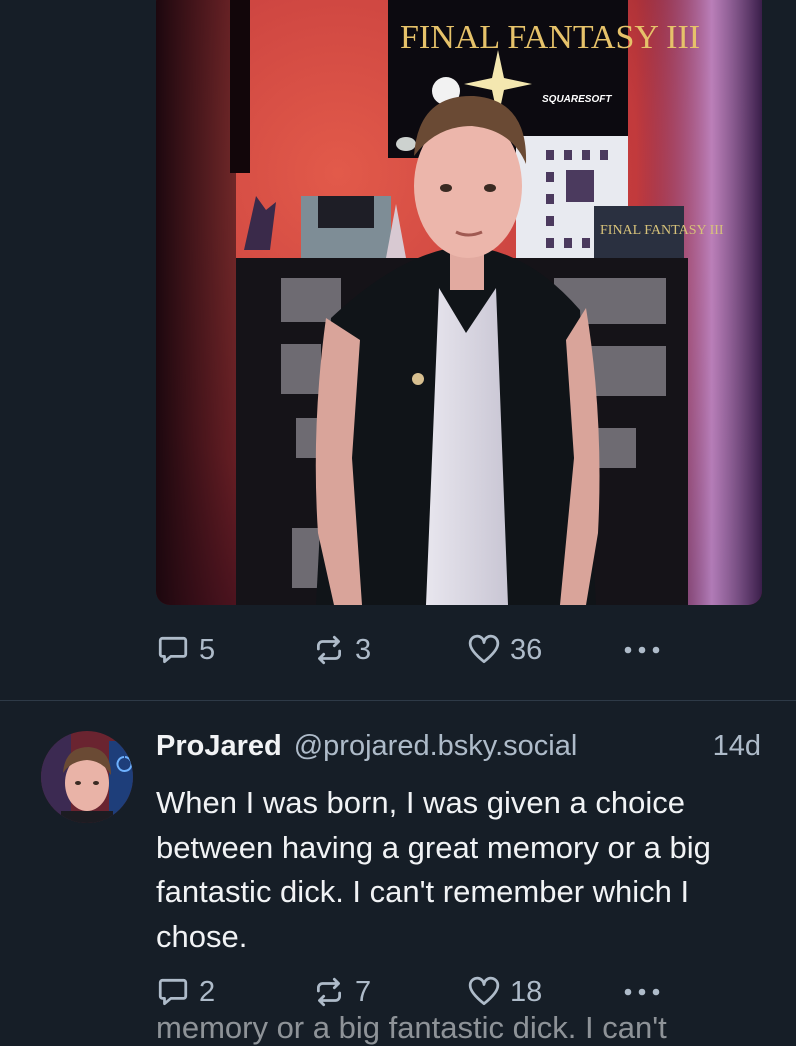 The width and height of the screenshot is (796, 1046). What do you see at coordinates (207, 991) in the screenshot?
I see `reply-count: 2` at bounding box center [207, 991].